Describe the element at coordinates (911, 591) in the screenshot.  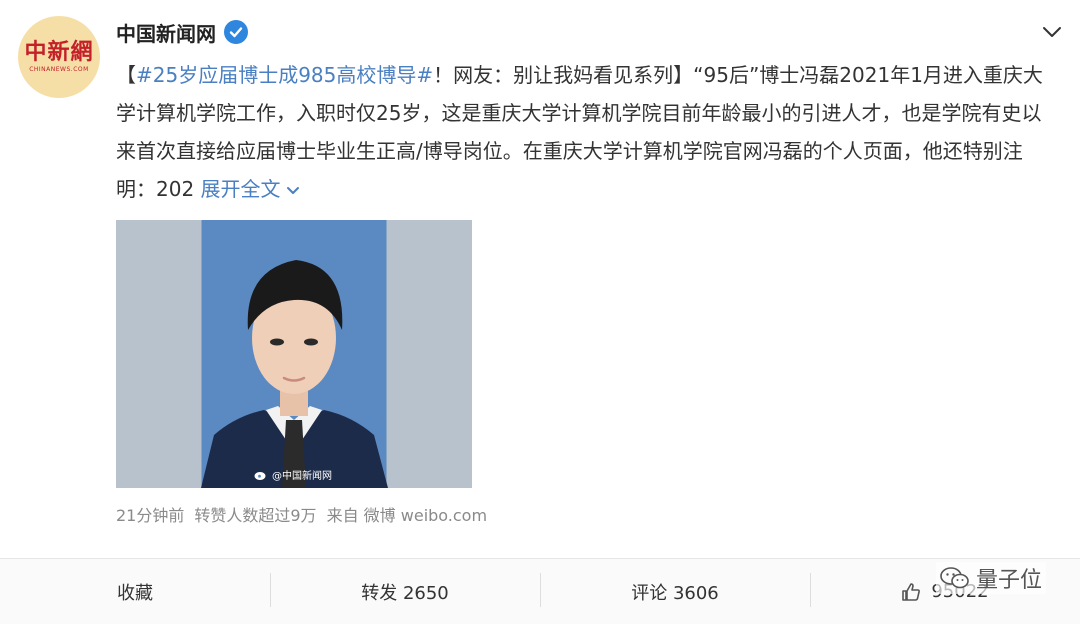
I see `thumbs-up-icon` at that location.